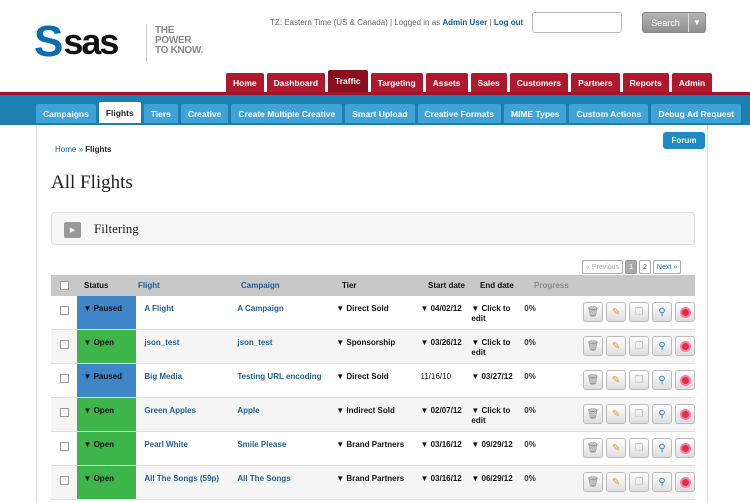 This screenshot has height=503, width=750. Describe the element at coordinates (446, 82) in the screenshot. I see `nav-assets: Assets` at that location.